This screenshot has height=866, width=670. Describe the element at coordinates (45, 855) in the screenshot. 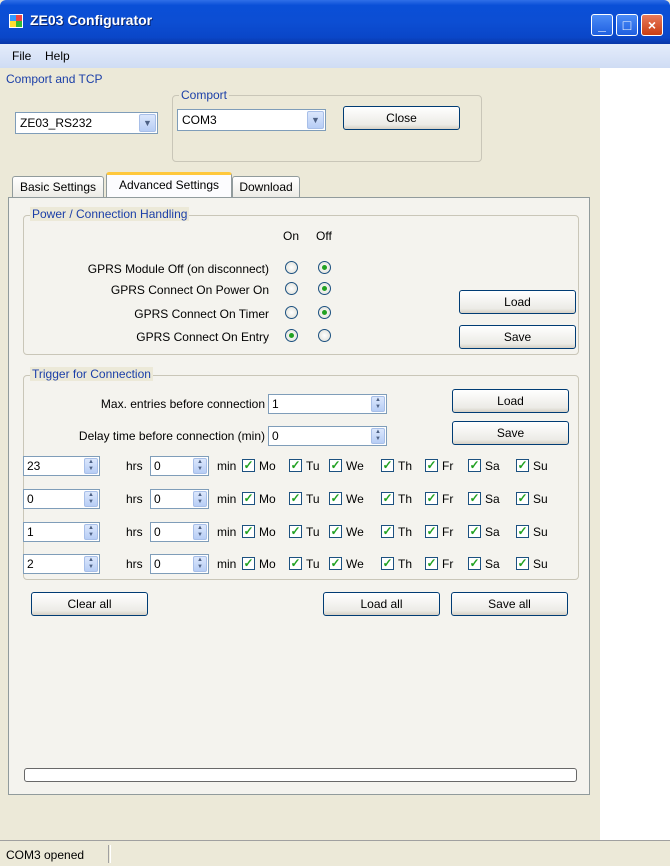

I see `status-text: COM3 opened` at that location.